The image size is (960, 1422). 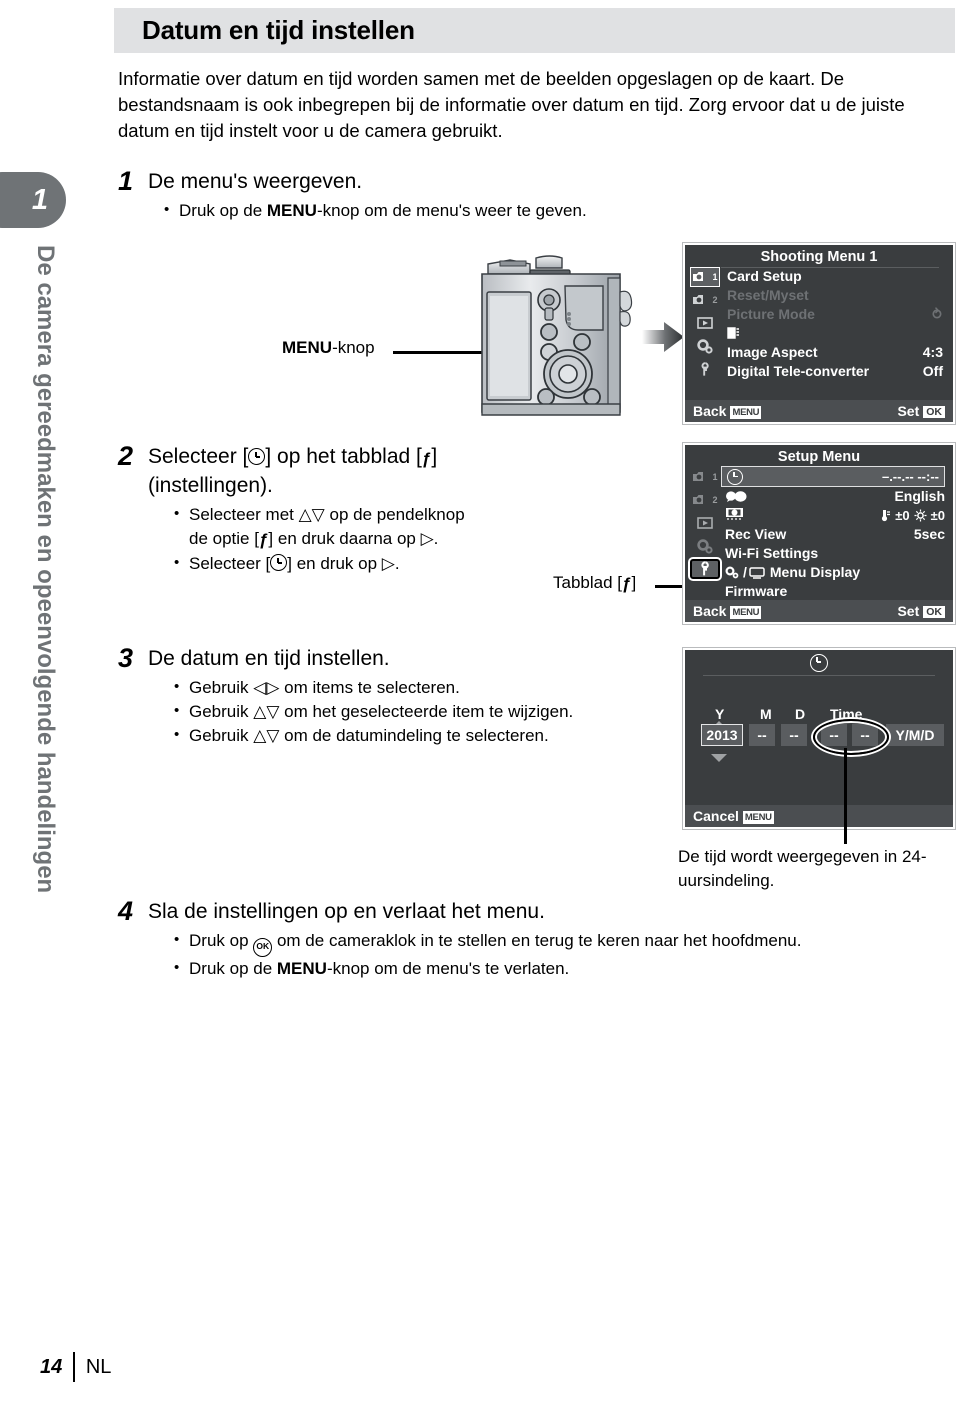 What do you see at coordinates (772, 352) in the screenshot?
I see `row-label: Image Aspect` at bounding box center [772, 352].